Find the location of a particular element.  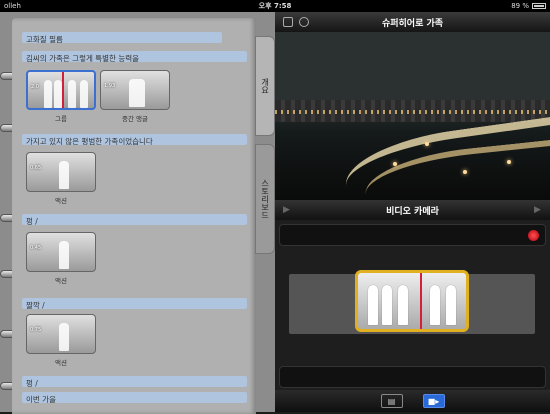

tab-overview: 개요 is located at coordinates (265, 86).